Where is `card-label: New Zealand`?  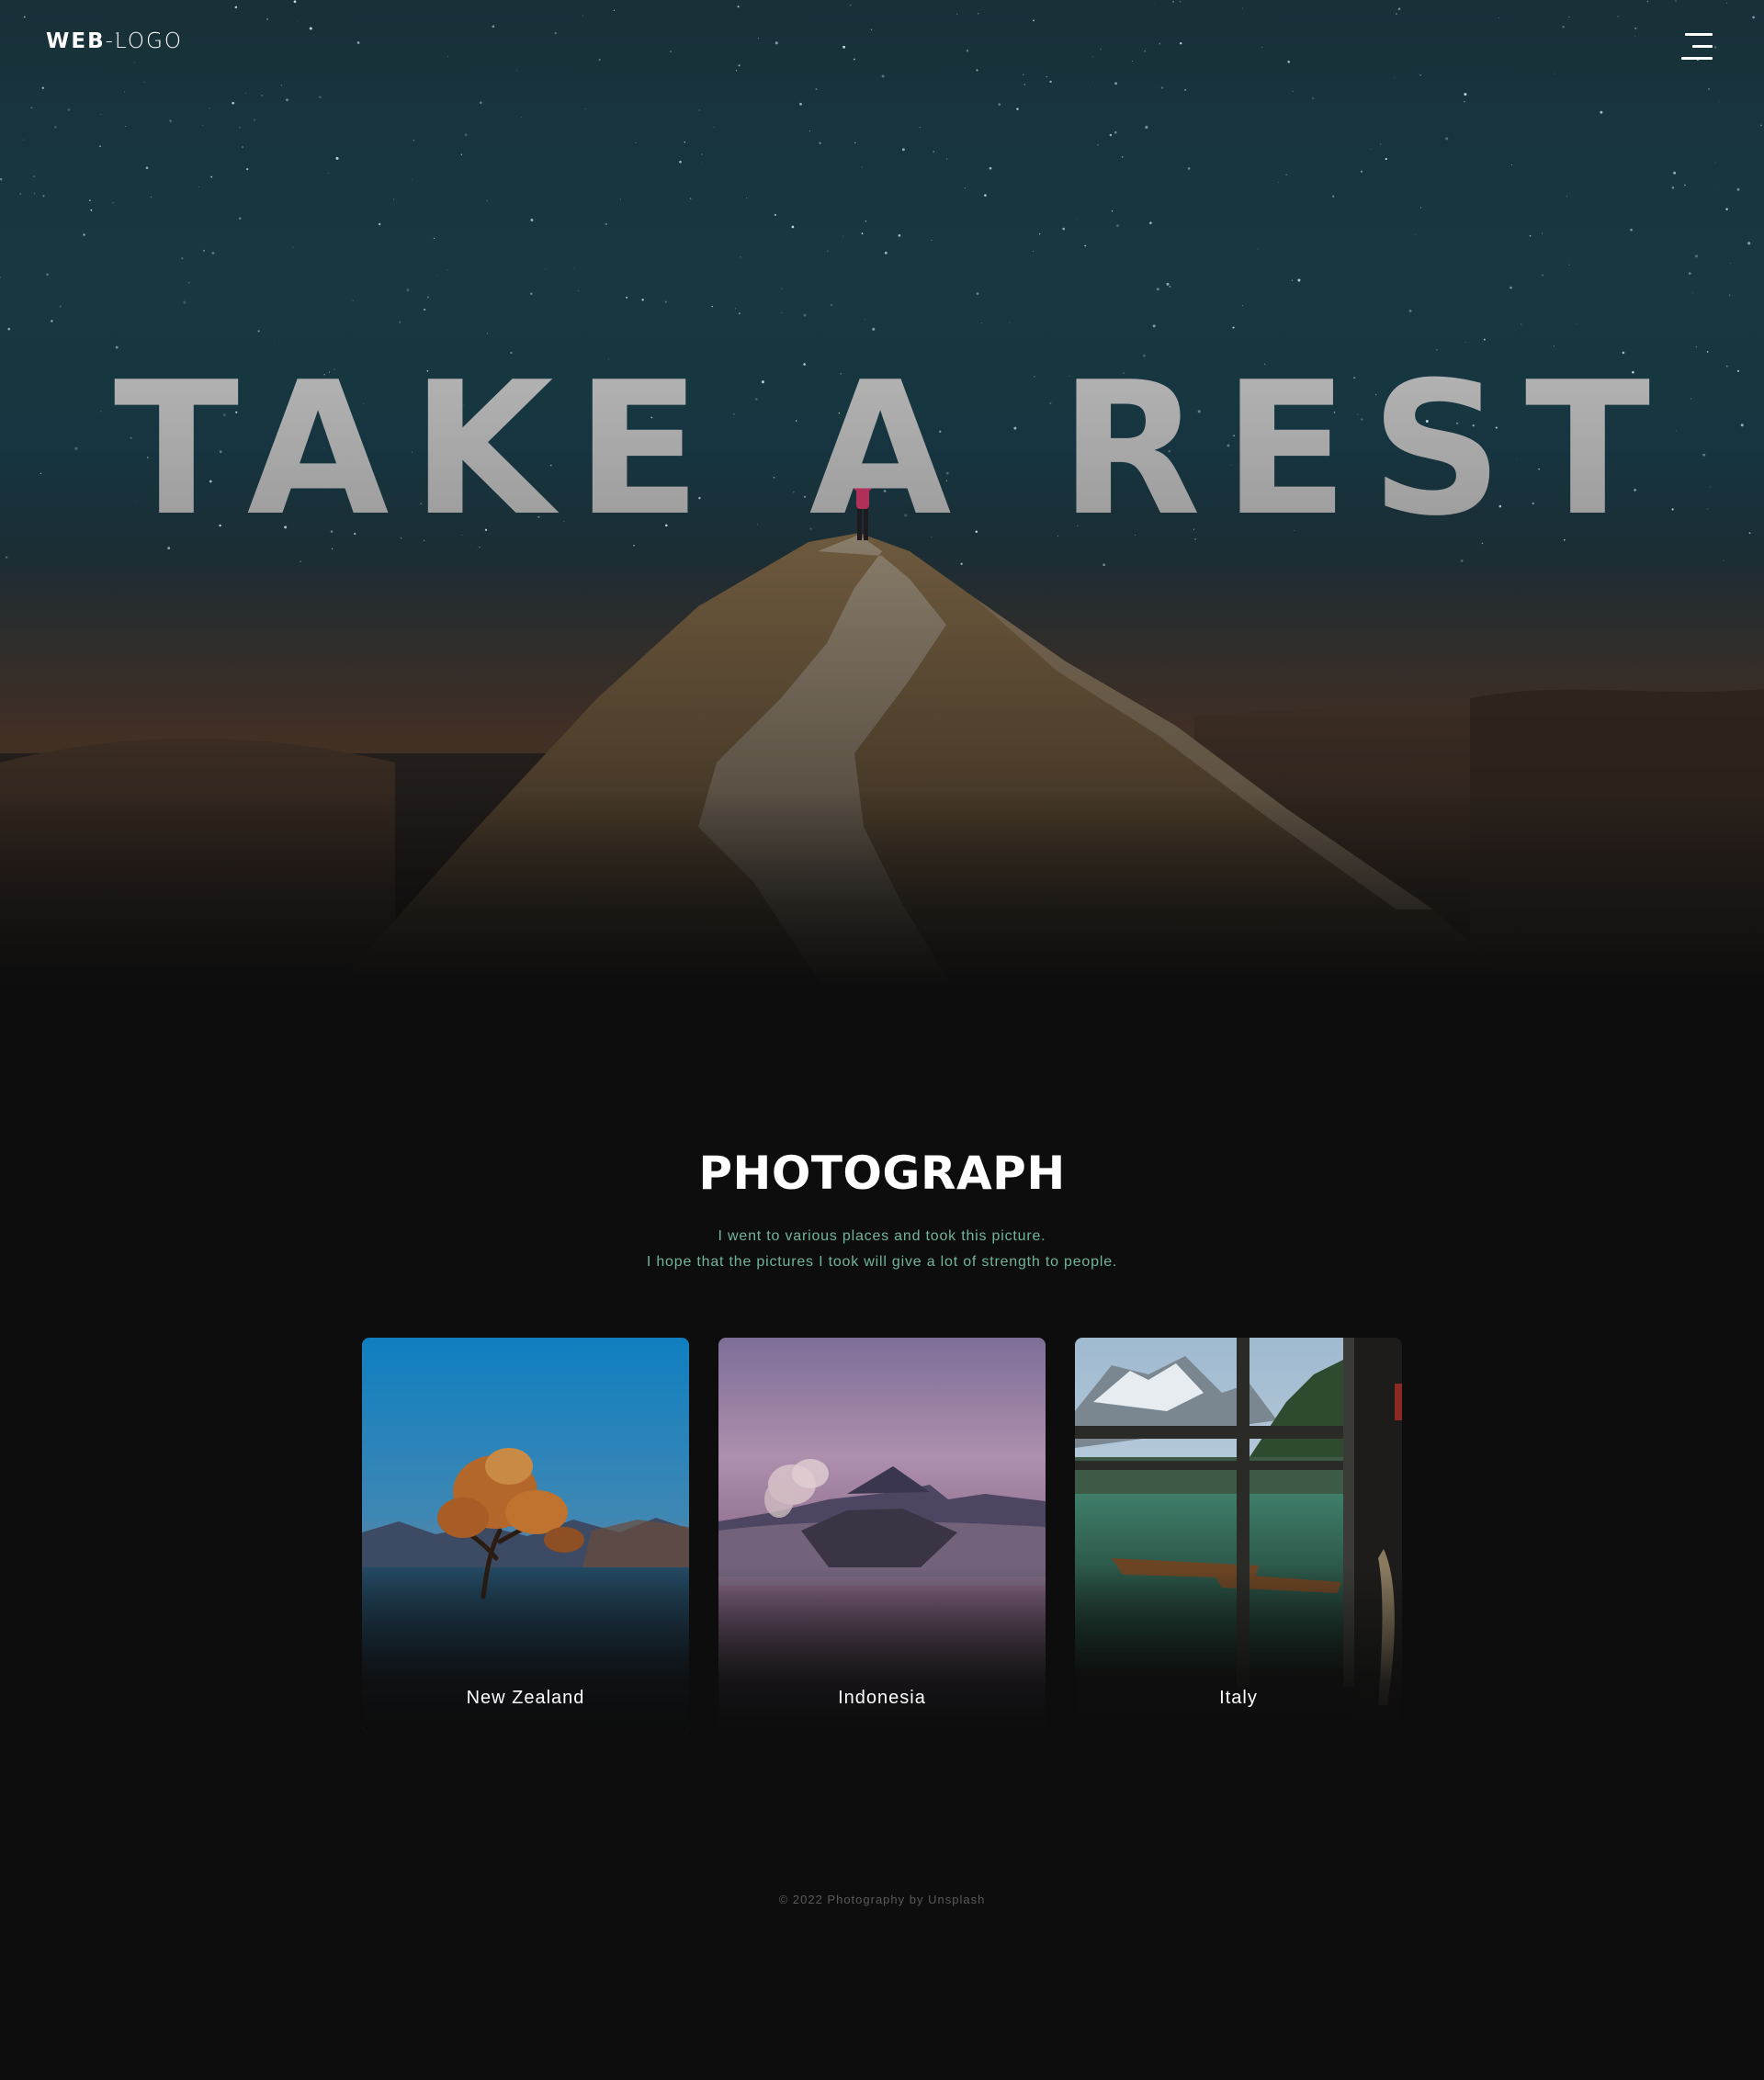 card-label: New Zealand is located at coordinates (525, 1698).